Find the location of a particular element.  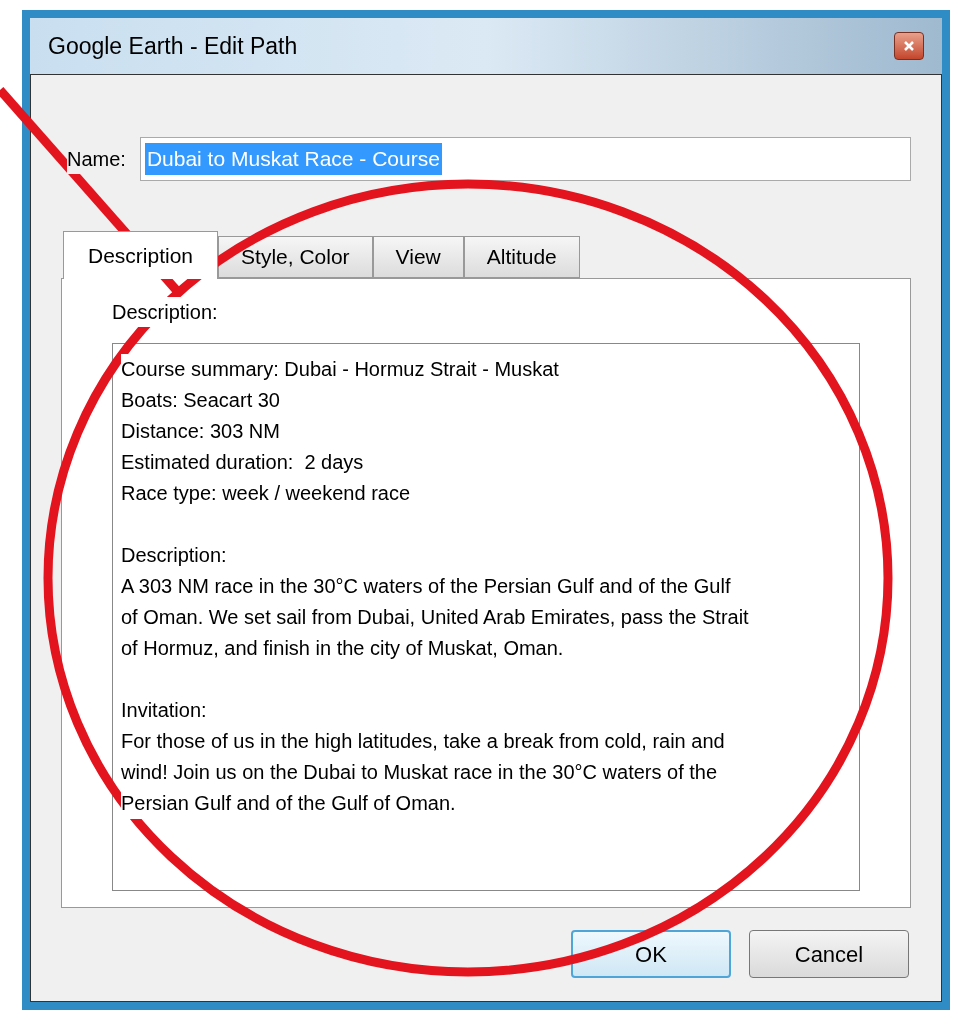

tab: Style, Color is located at coordinates (295, 257).